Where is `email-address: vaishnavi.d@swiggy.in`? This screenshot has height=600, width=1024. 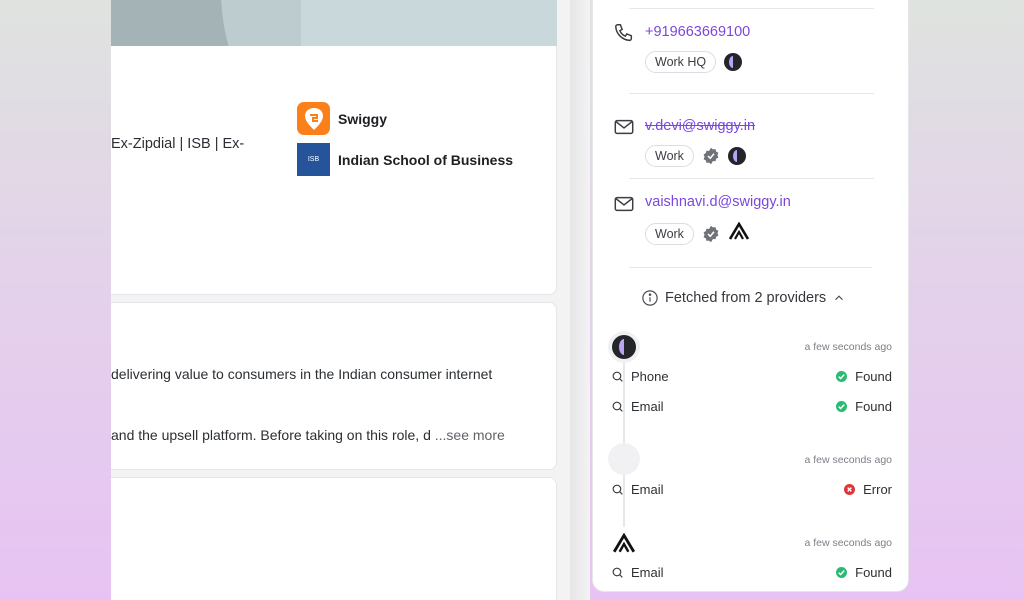
email-address: vaishnavi.d@swiggy.in is located at coordinates (718, 202).